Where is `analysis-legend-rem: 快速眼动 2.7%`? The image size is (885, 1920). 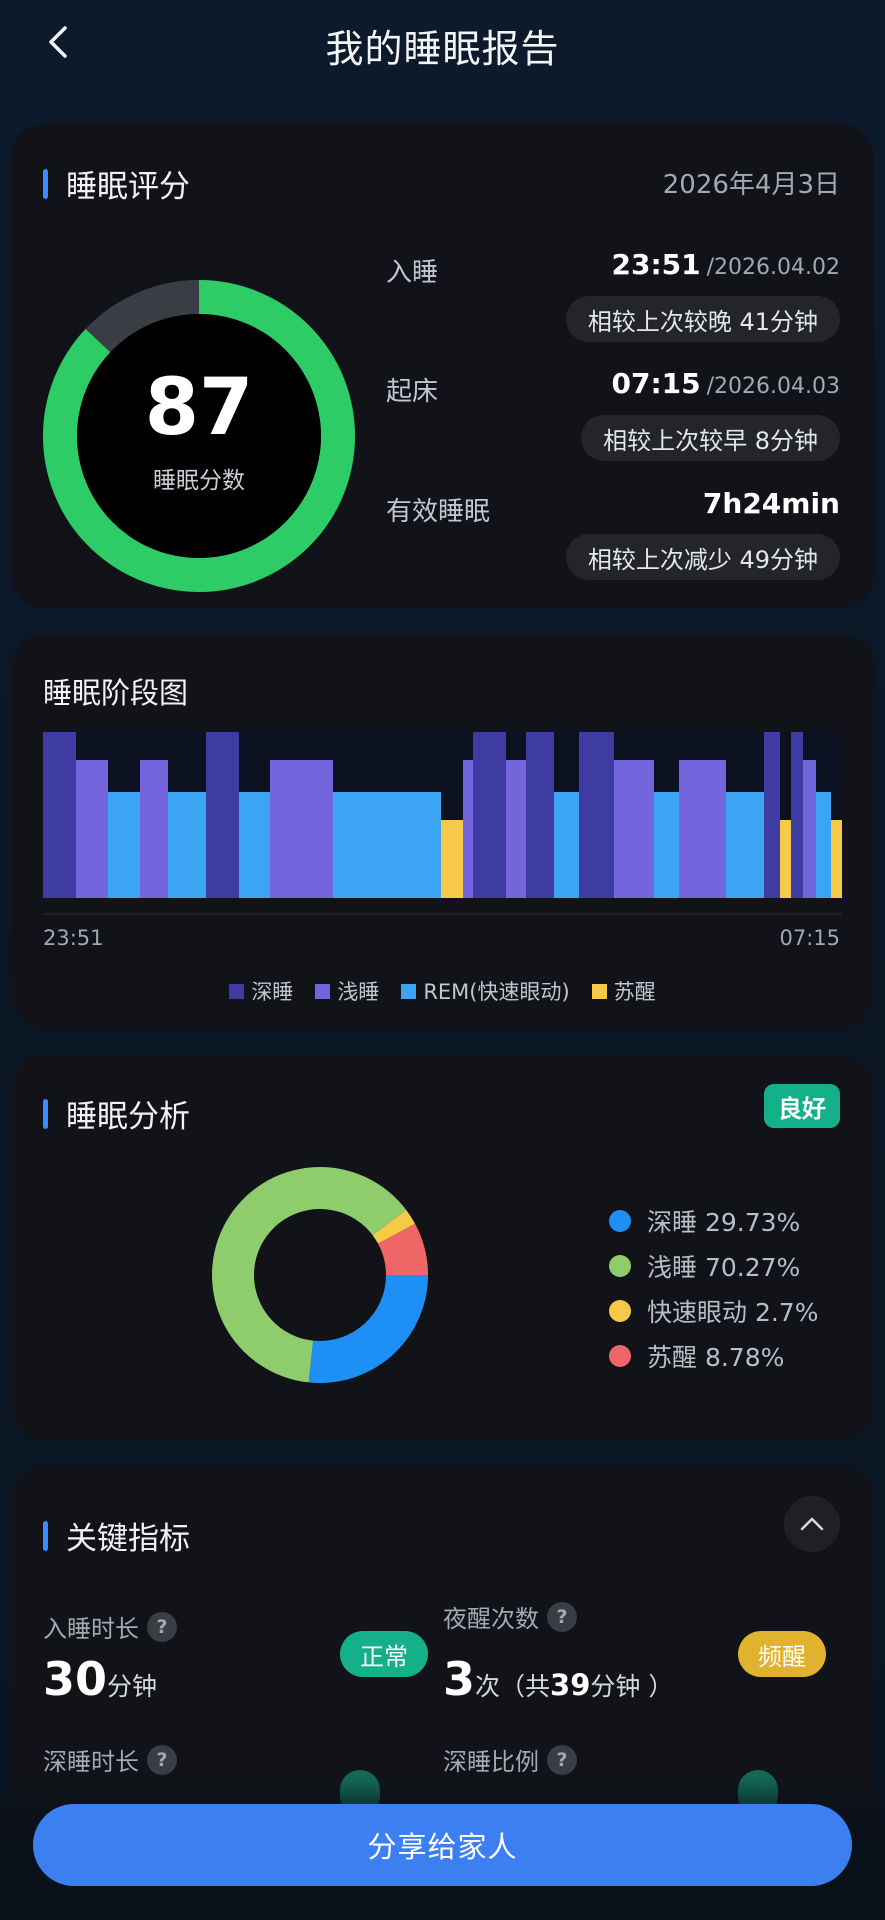 analysis-legend-rem: 快速眼动 2.7% is located at coordinates (713, 1310).